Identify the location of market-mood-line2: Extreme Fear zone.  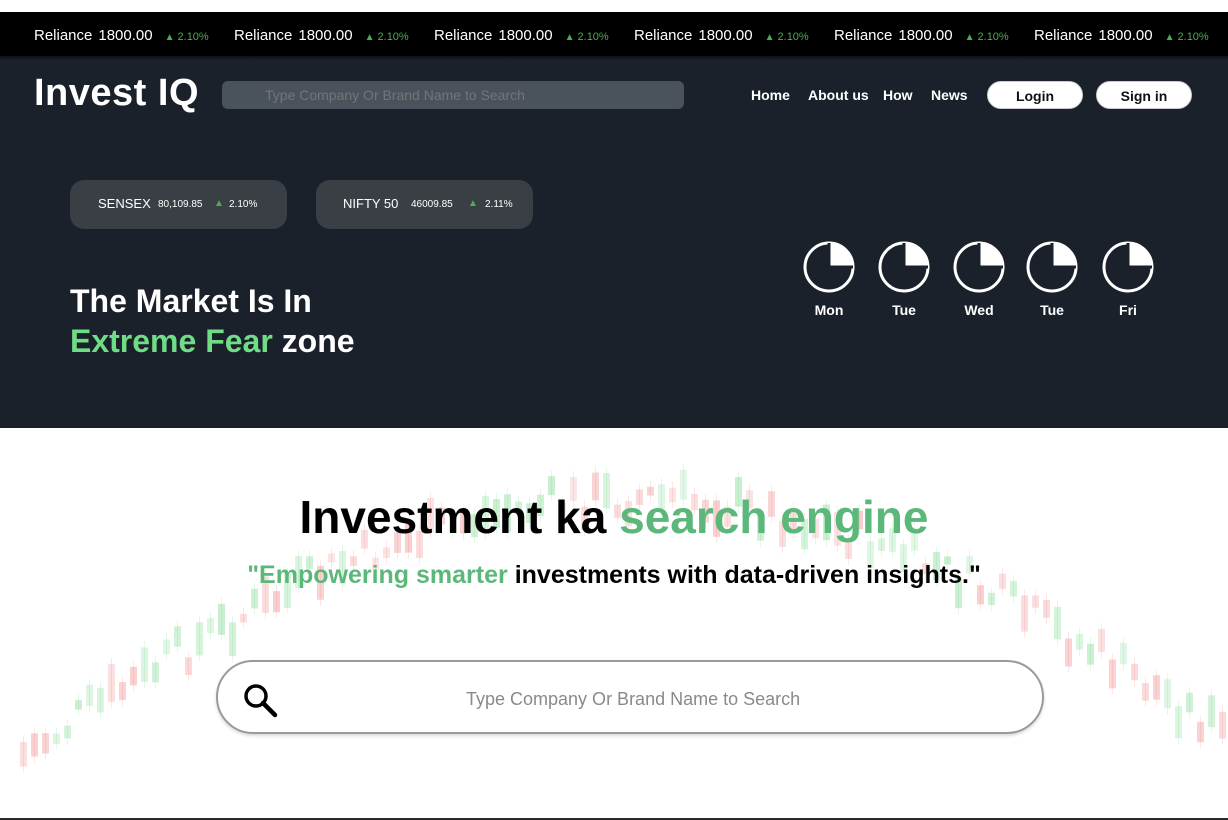
(212, 341).